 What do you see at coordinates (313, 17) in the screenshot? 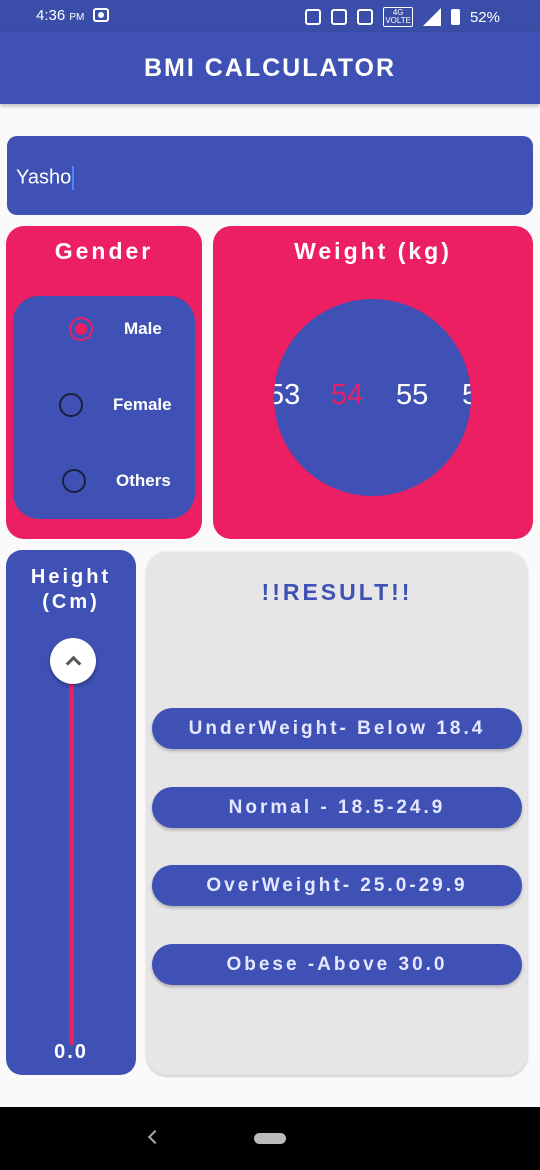
I see `rotate-icon` at bounding box center [313, 17].